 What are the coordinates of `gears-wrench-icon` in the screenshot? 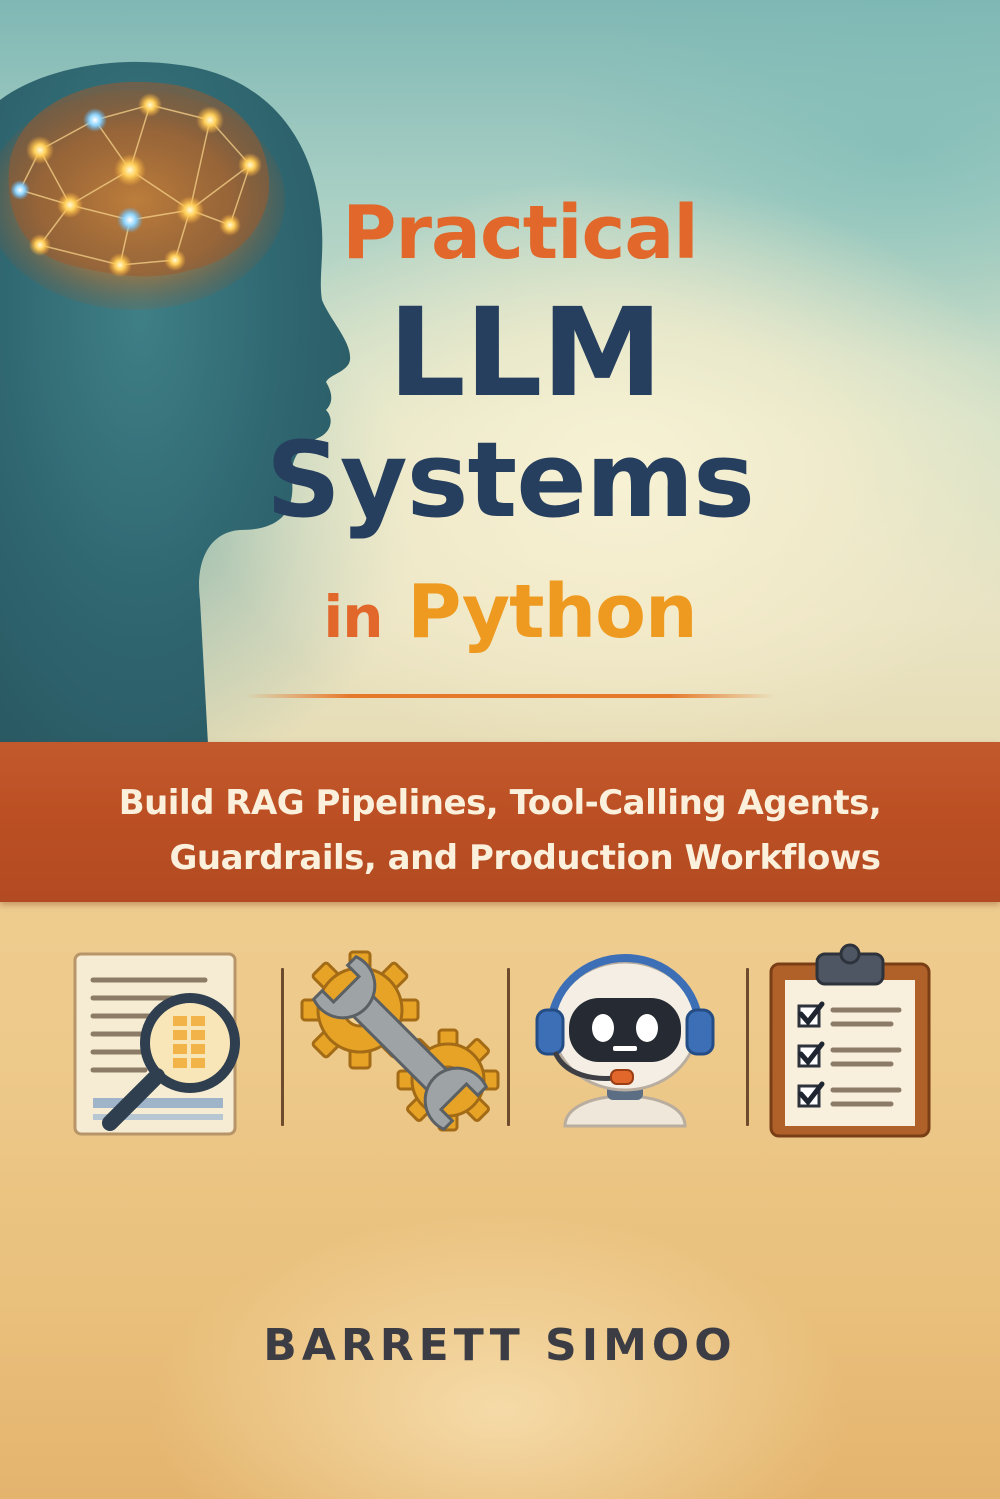 It's located at (400, 1041).